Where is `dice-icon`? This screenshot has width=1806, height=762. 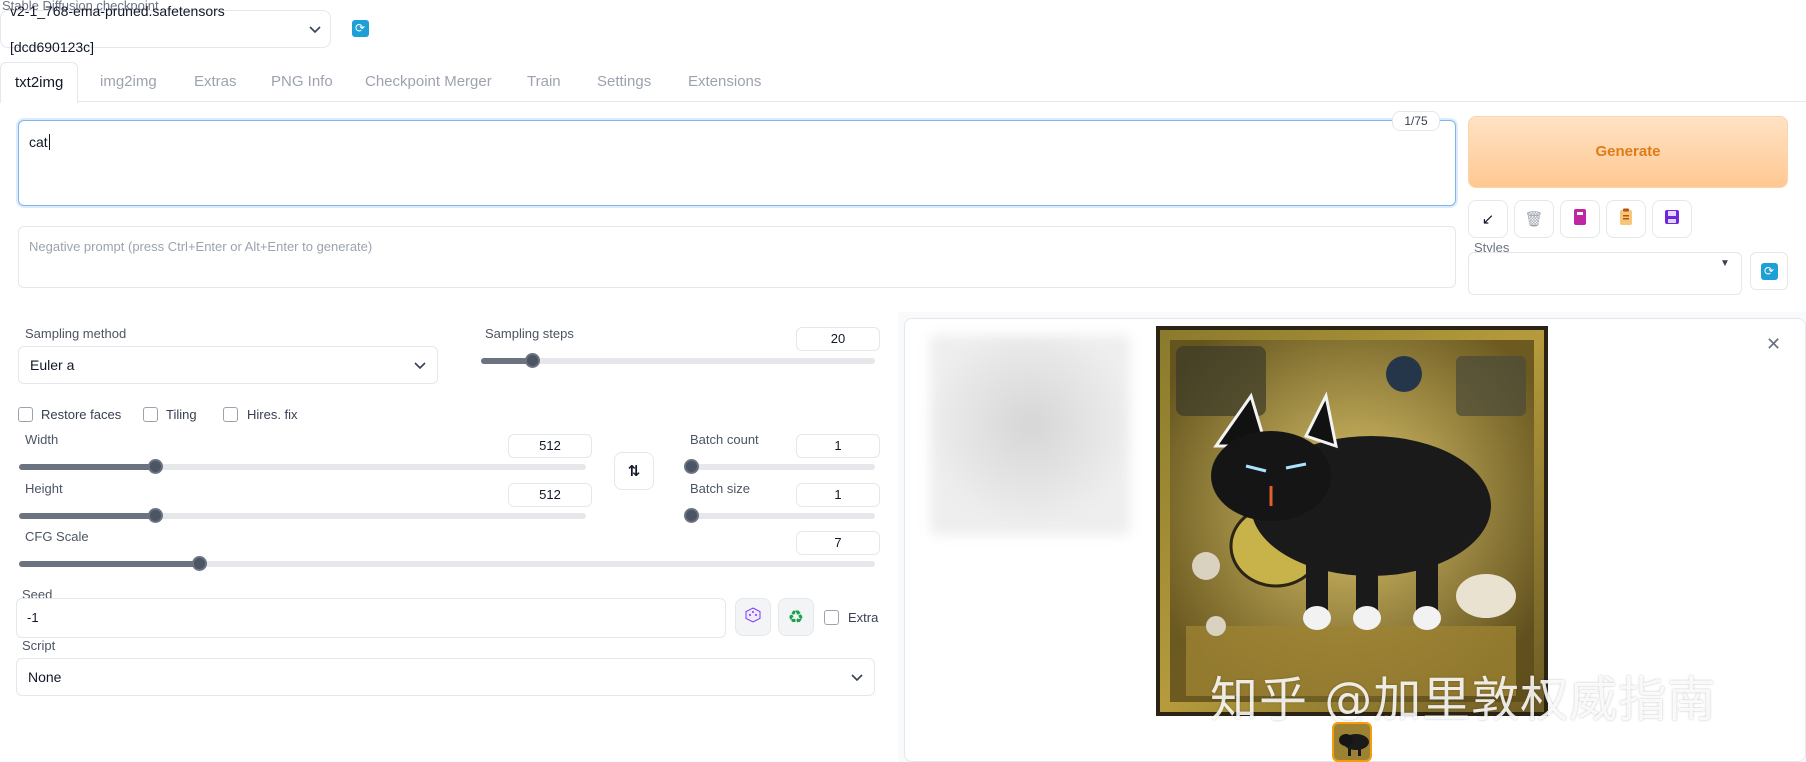 dice-icon is located at coordinates (753, 617).